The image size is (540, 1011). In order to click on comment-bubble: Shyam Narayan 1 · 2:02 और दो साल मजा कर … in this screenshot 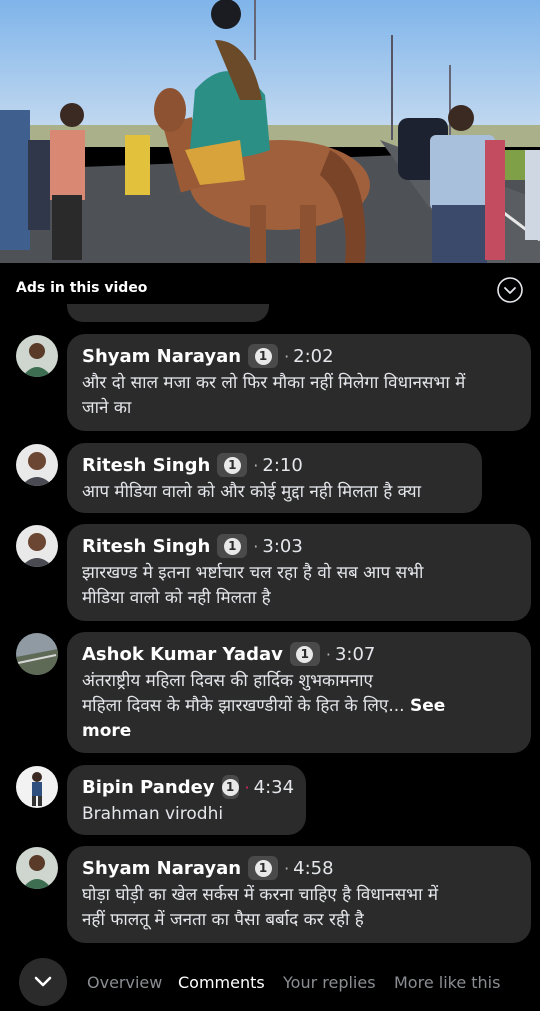, I will do `click(299, 382)`.